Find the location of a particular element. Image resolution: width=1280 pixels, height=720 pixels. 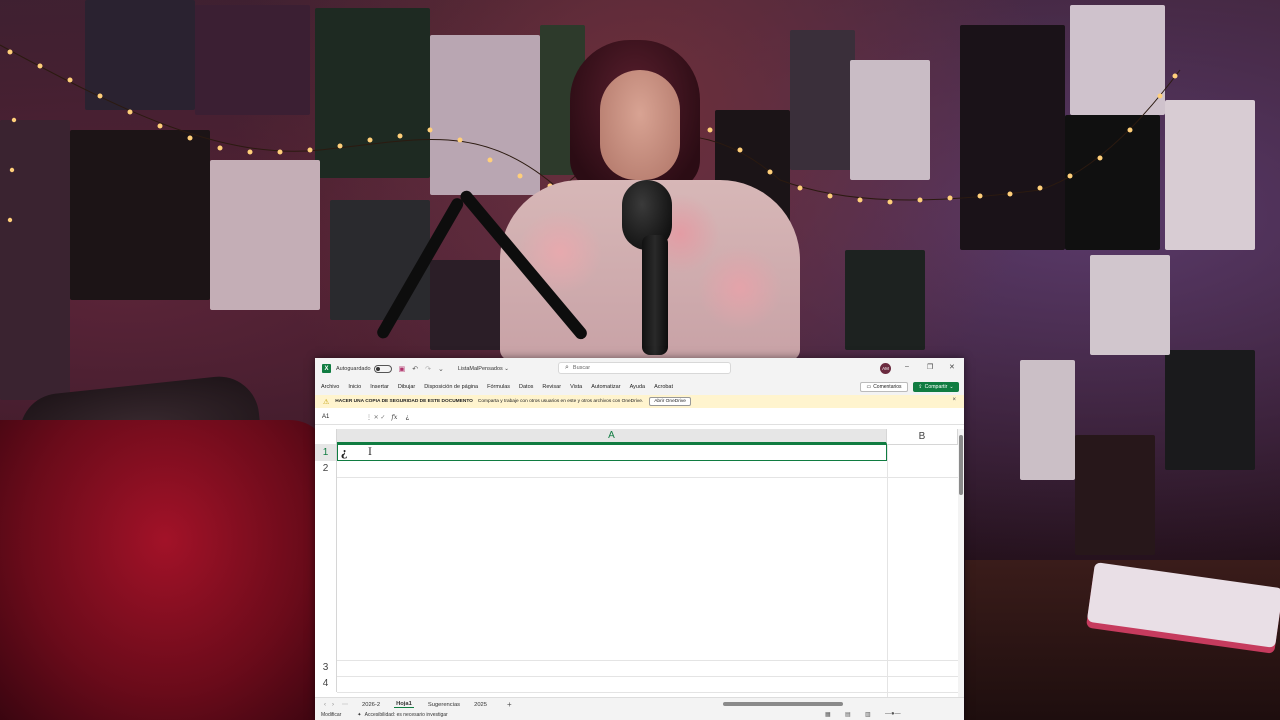

share-button: ⇪ Compartir ⌄ is located at coordinates (936, 387).